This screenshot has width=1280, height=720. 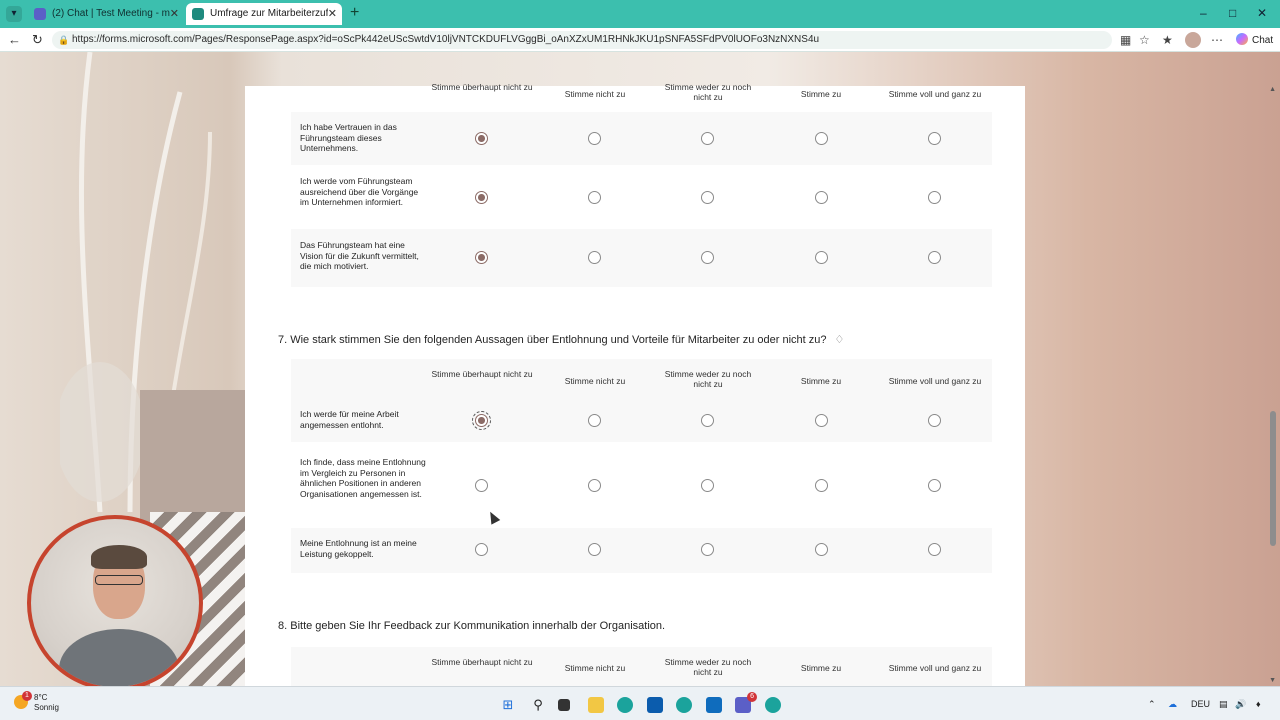 What do you see at coordinates (708, 379) in the screenshot?
I see `q7-col-head-3: Stimme weder zu noch nicht zu` at bounding box center [708, 379].